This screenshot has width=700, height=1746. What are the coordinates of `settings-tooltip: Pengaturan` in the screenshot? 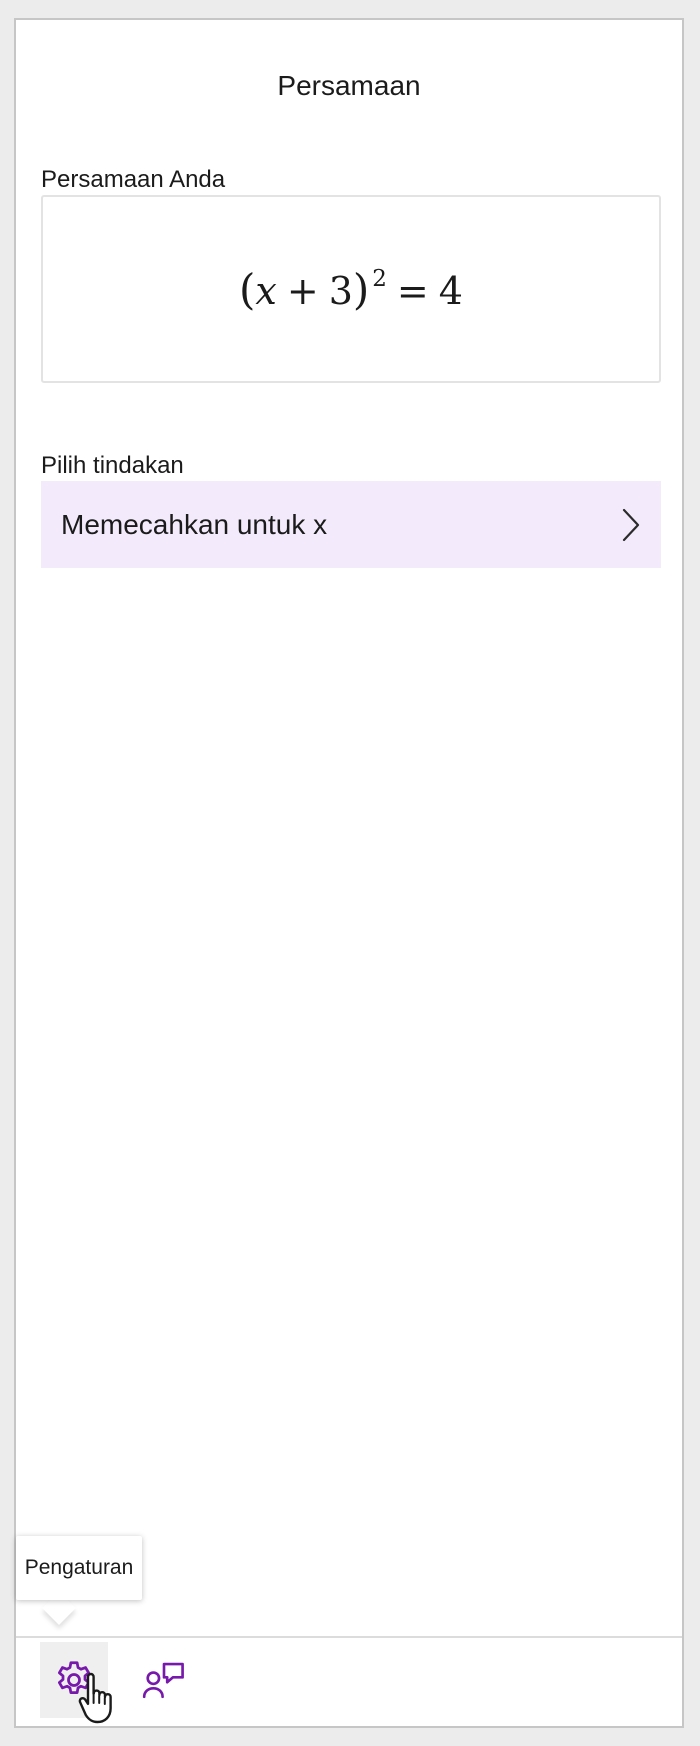 It's located at (79, 1568).